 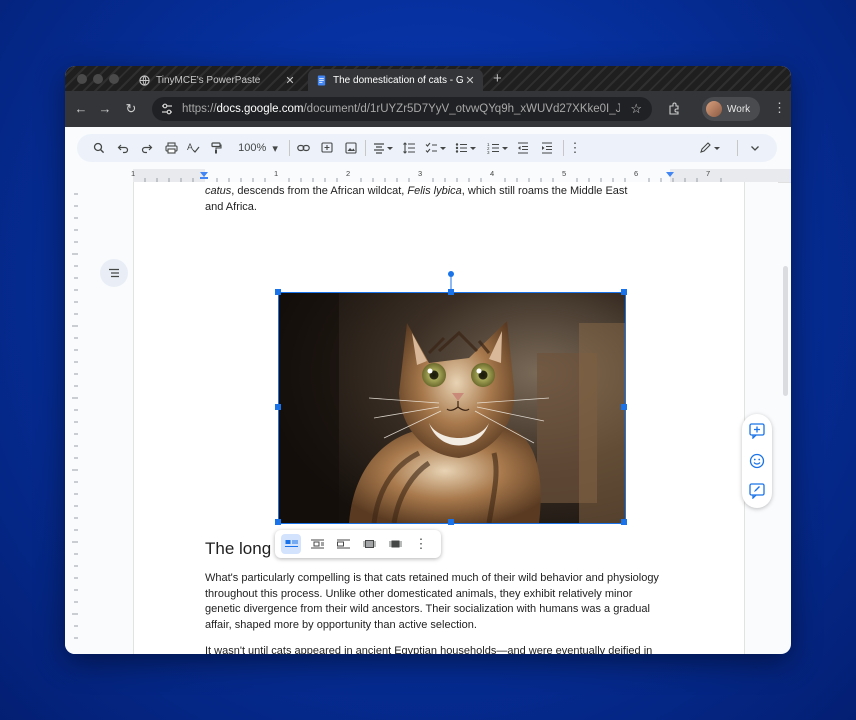 What do you see at coordinates (488, 152) in the screenshot?
I see `svg-text: 3` at bounding box center [488, 152].